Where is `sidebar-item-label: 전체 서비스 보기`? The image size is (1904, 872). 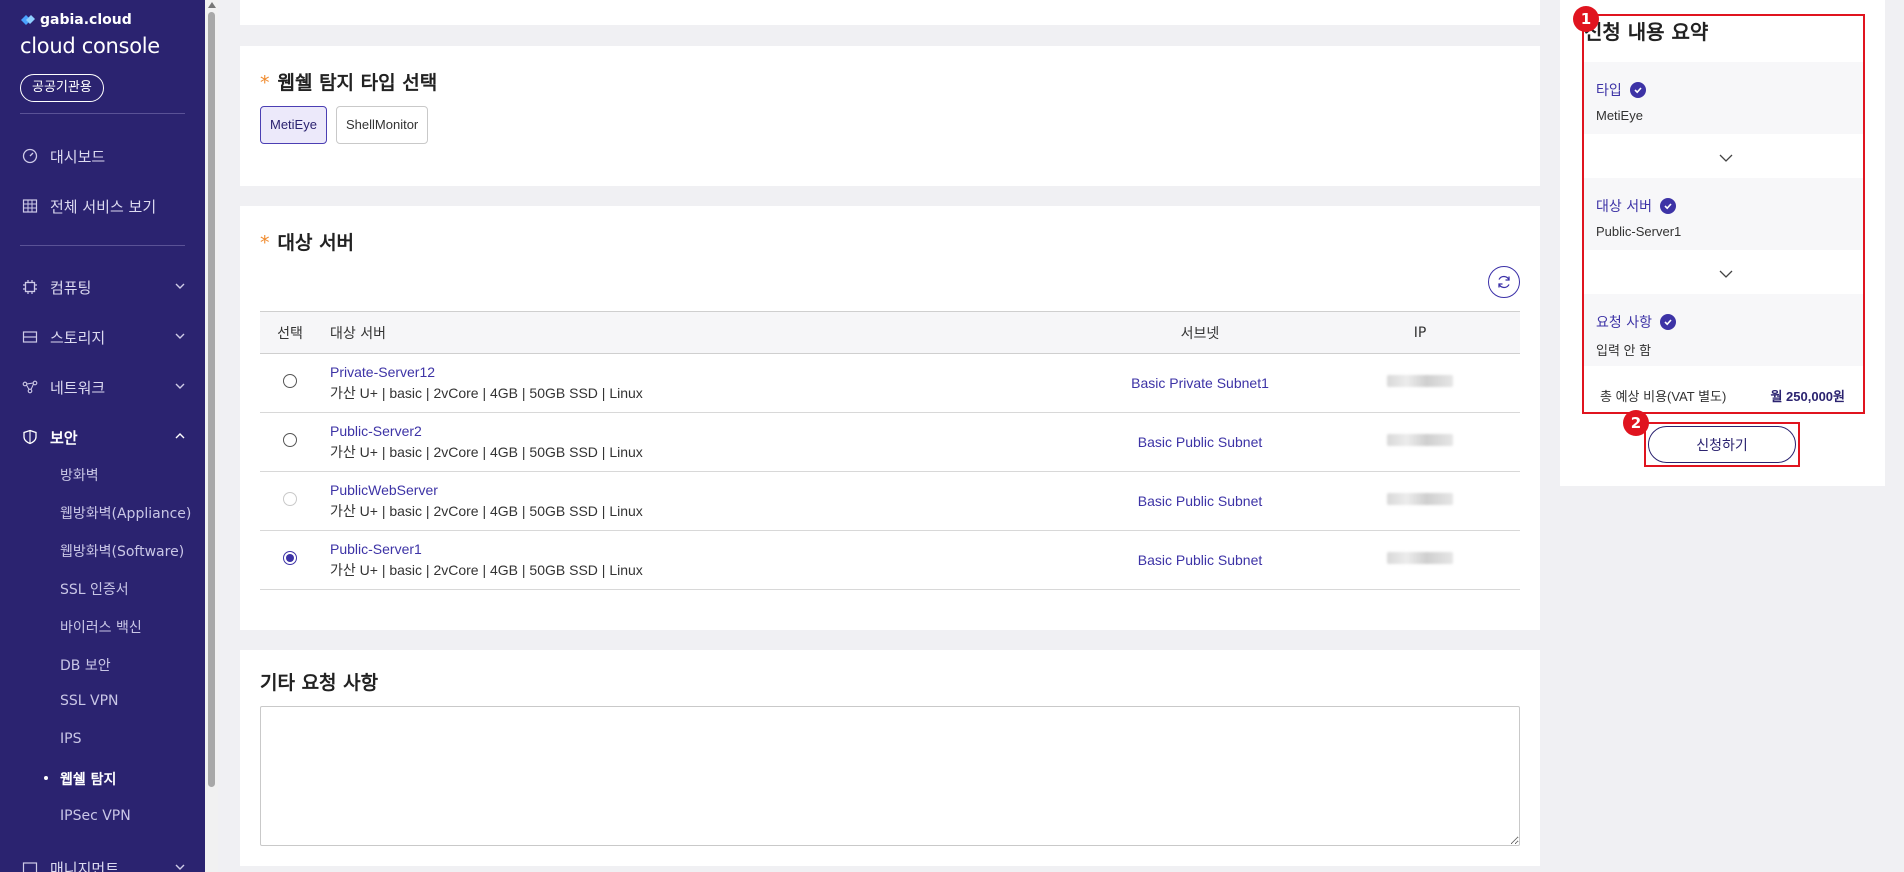
sidebar-item-label: 전체 서비스 보기 is located at coordinates (103, 206).